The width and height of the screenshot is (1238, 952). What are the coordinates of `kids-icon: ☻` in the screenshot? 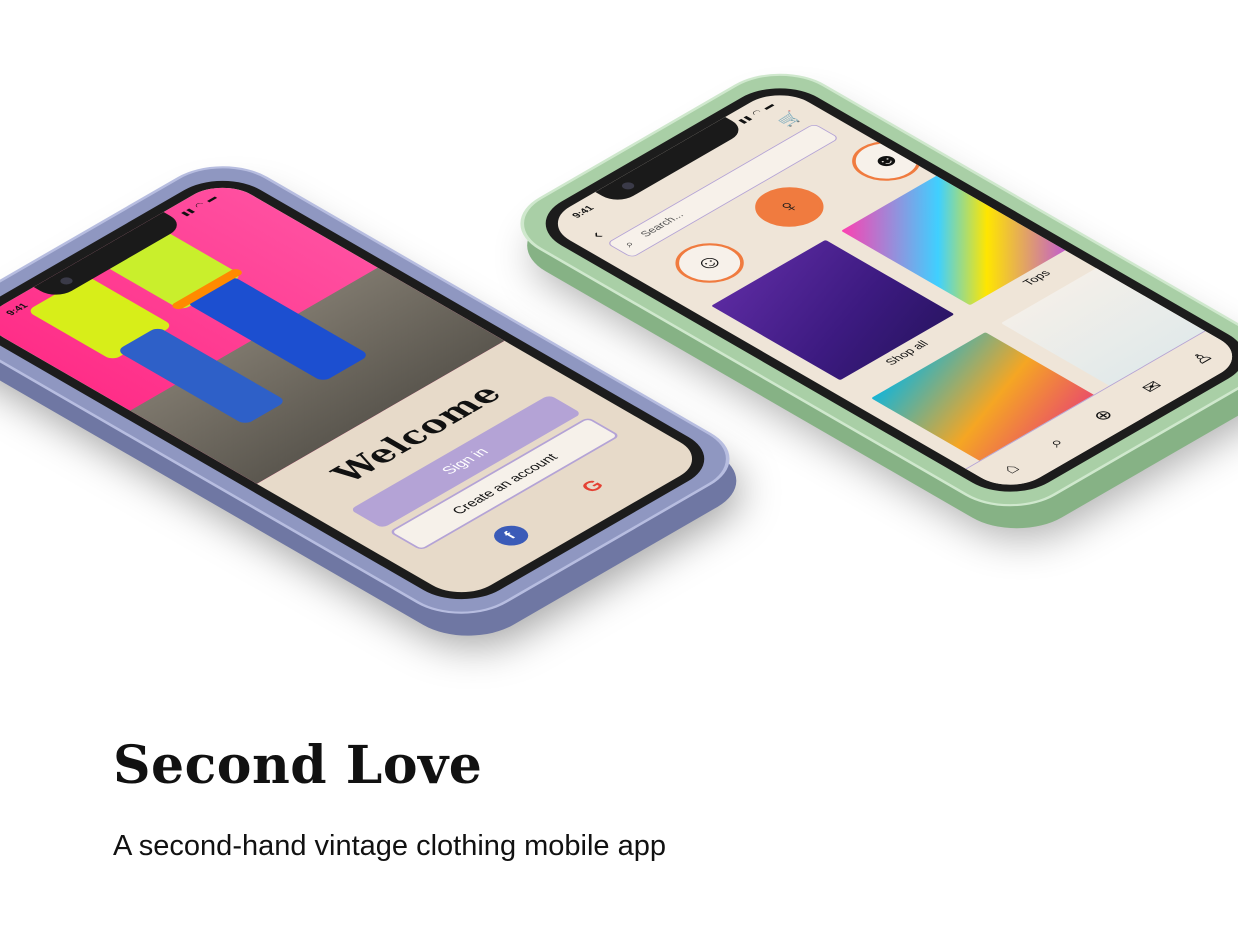 It's located at (886, 161).